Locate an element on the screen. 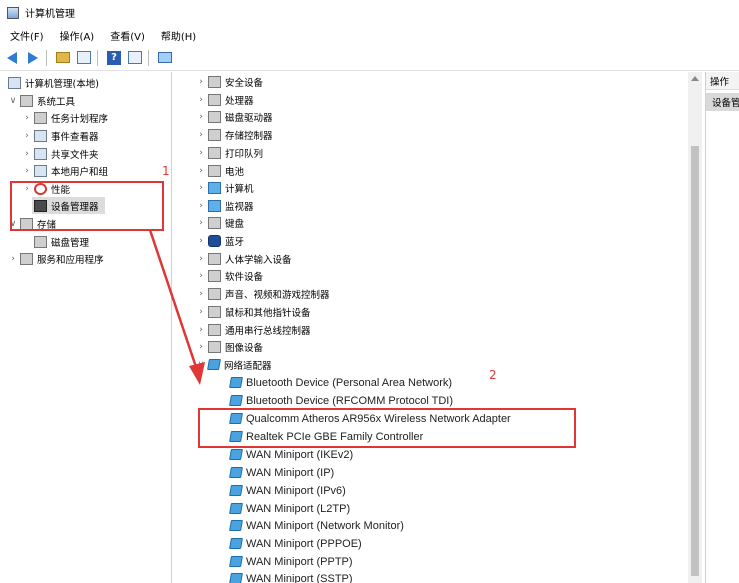 The image size is (739, 583). annotation-arrow is located at coordinates (176, 307).